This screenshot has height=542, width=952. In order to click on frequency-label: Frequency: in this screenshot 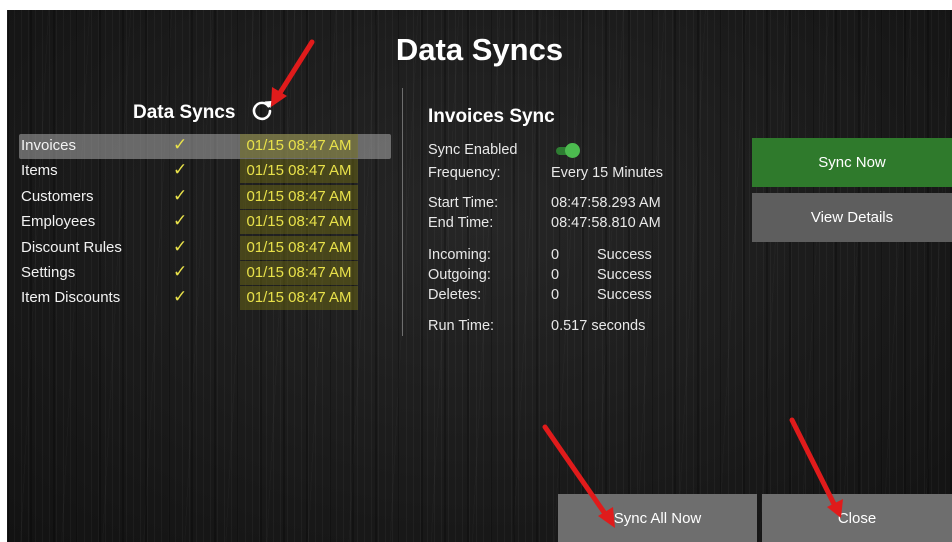, I will do `click(464, 173)`.